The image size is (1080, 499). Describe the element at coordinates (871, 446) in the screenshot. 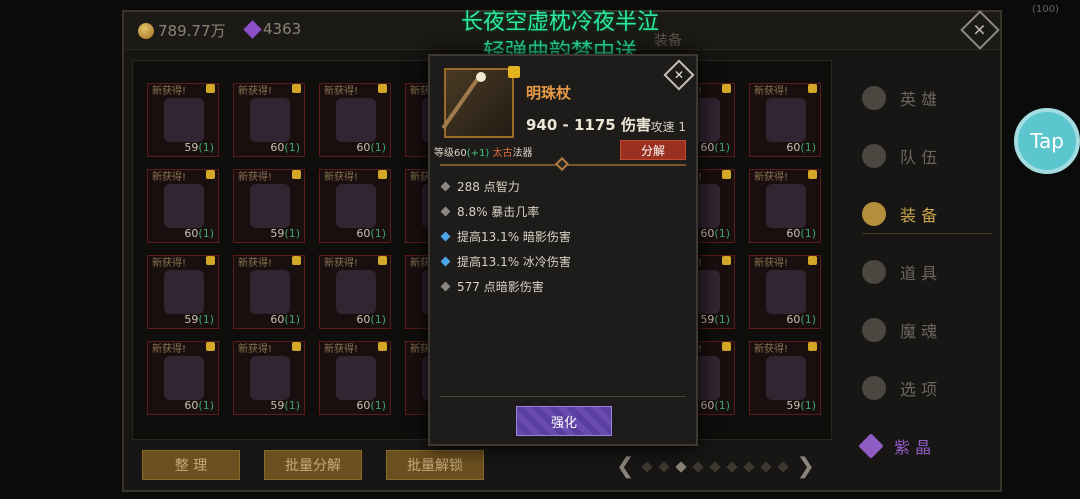

I see `crystal-icon` at that location.